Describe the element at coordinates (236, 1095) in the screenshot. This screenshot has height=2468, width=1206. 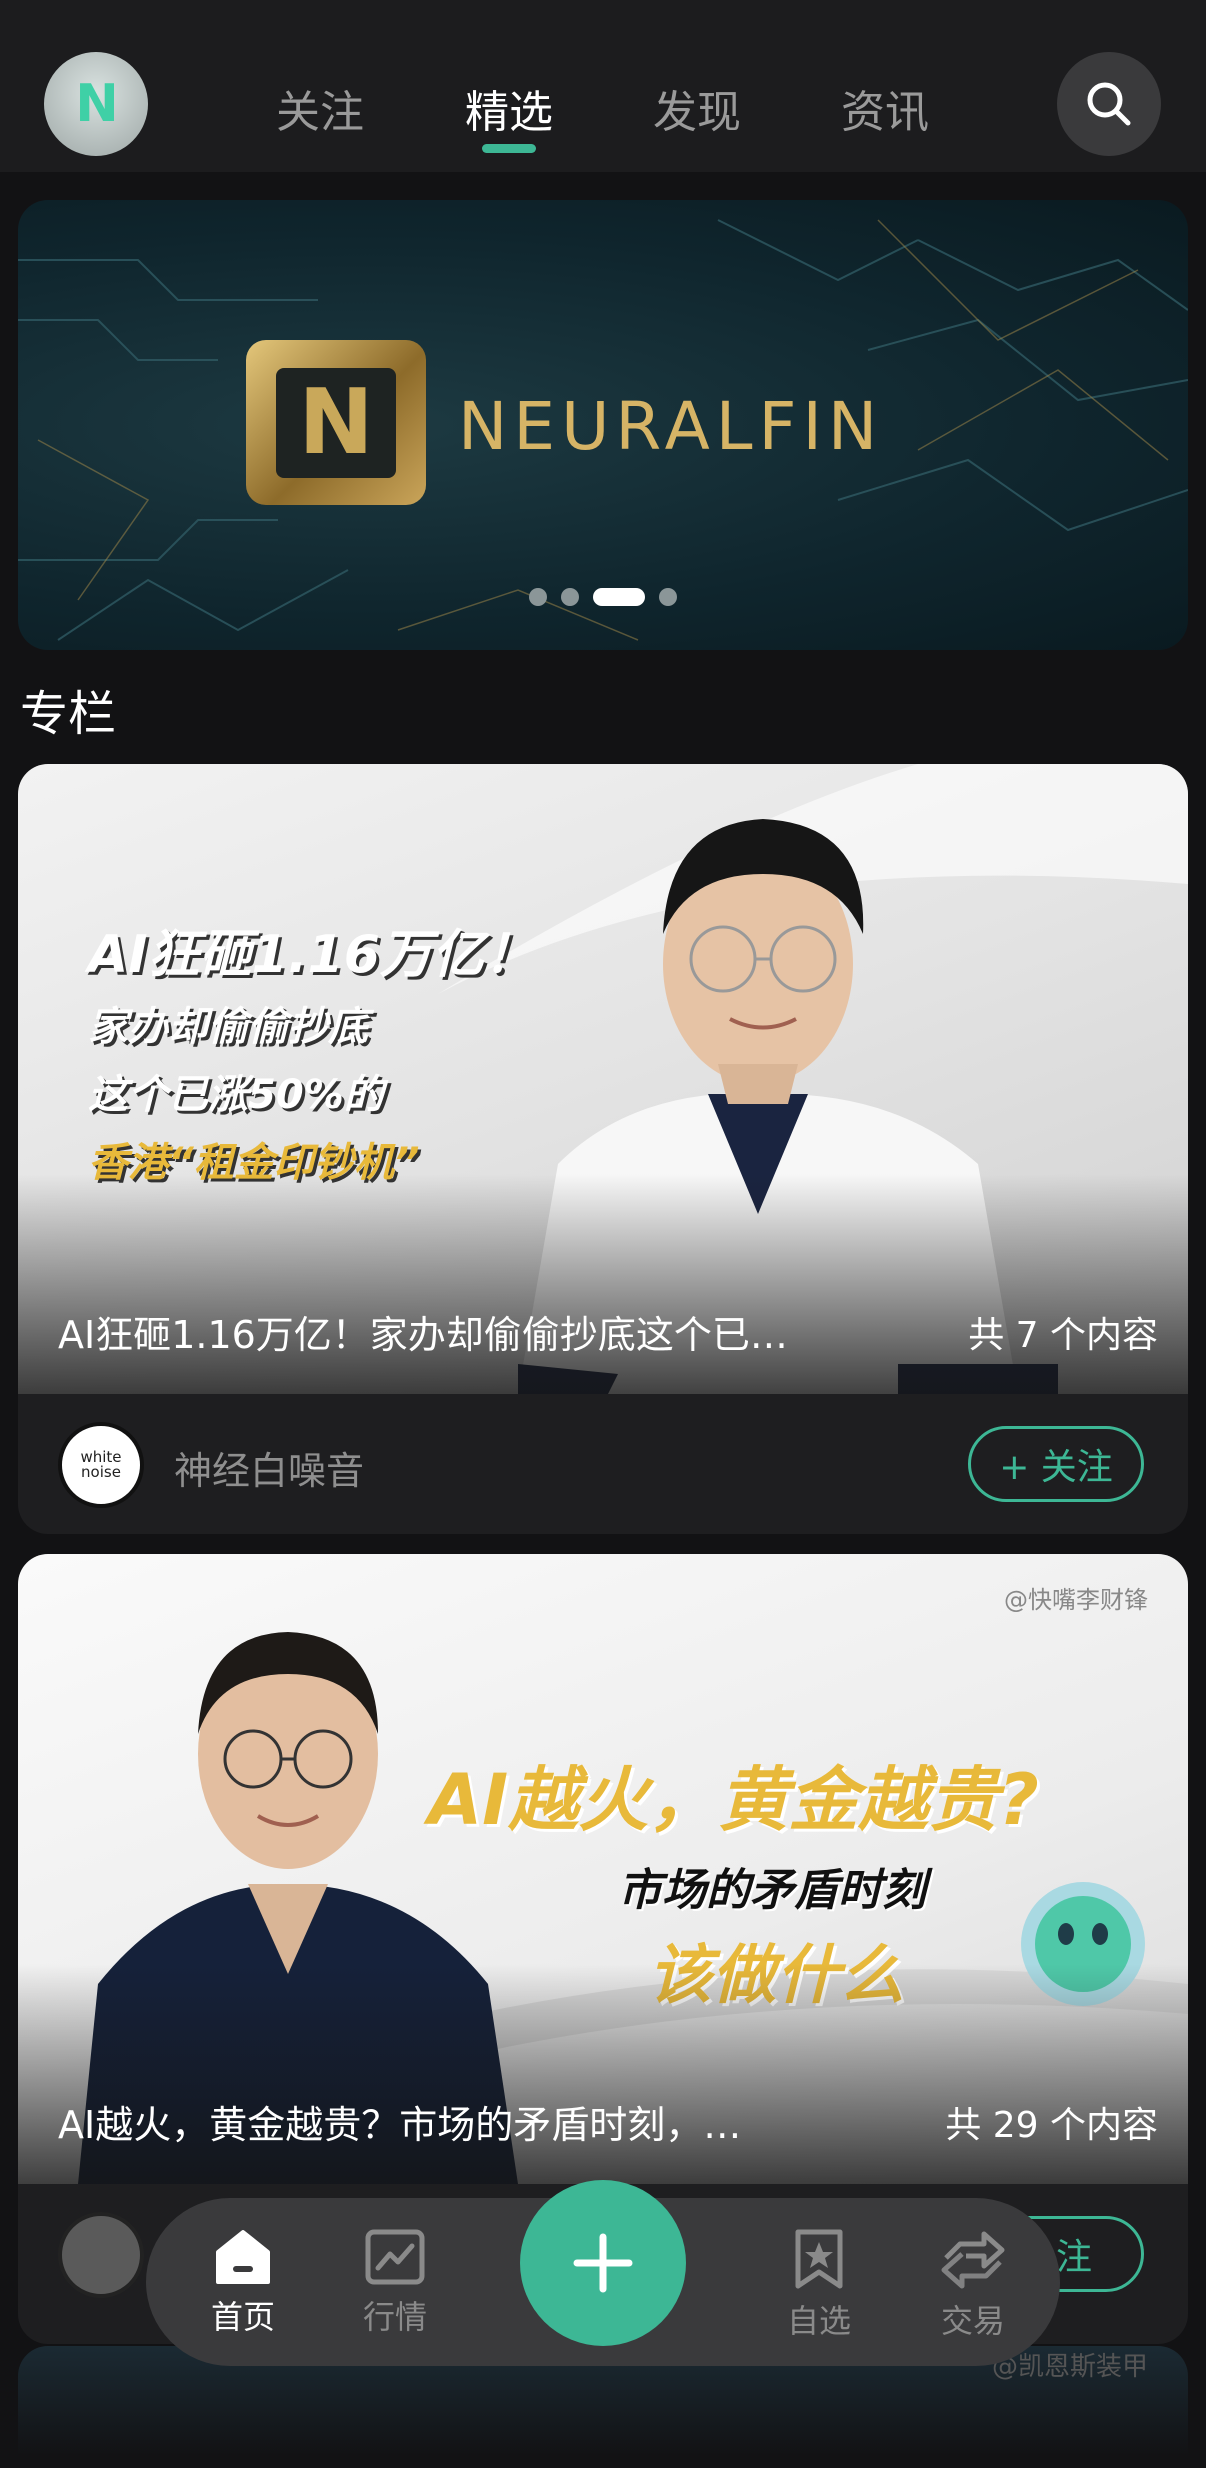
I see `overlay-line: 这个已涨50%的` at that location.